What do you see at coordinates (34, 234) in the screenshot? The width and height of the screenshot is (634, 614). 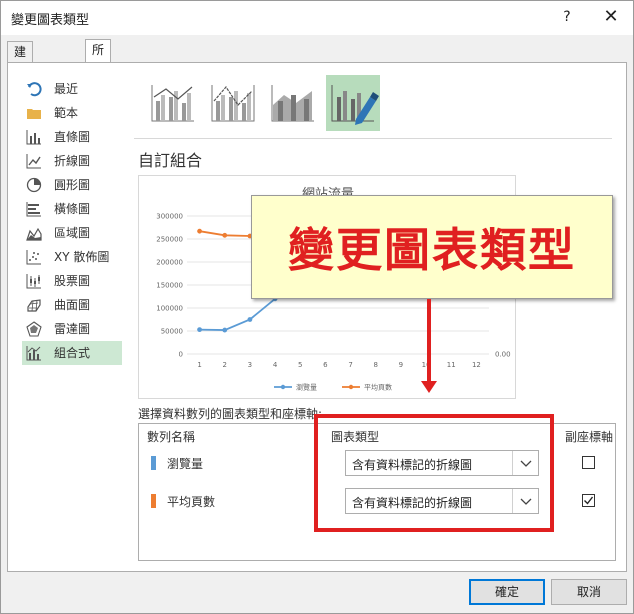 I see `area-chart-icon` at bounding box center [34, 234].